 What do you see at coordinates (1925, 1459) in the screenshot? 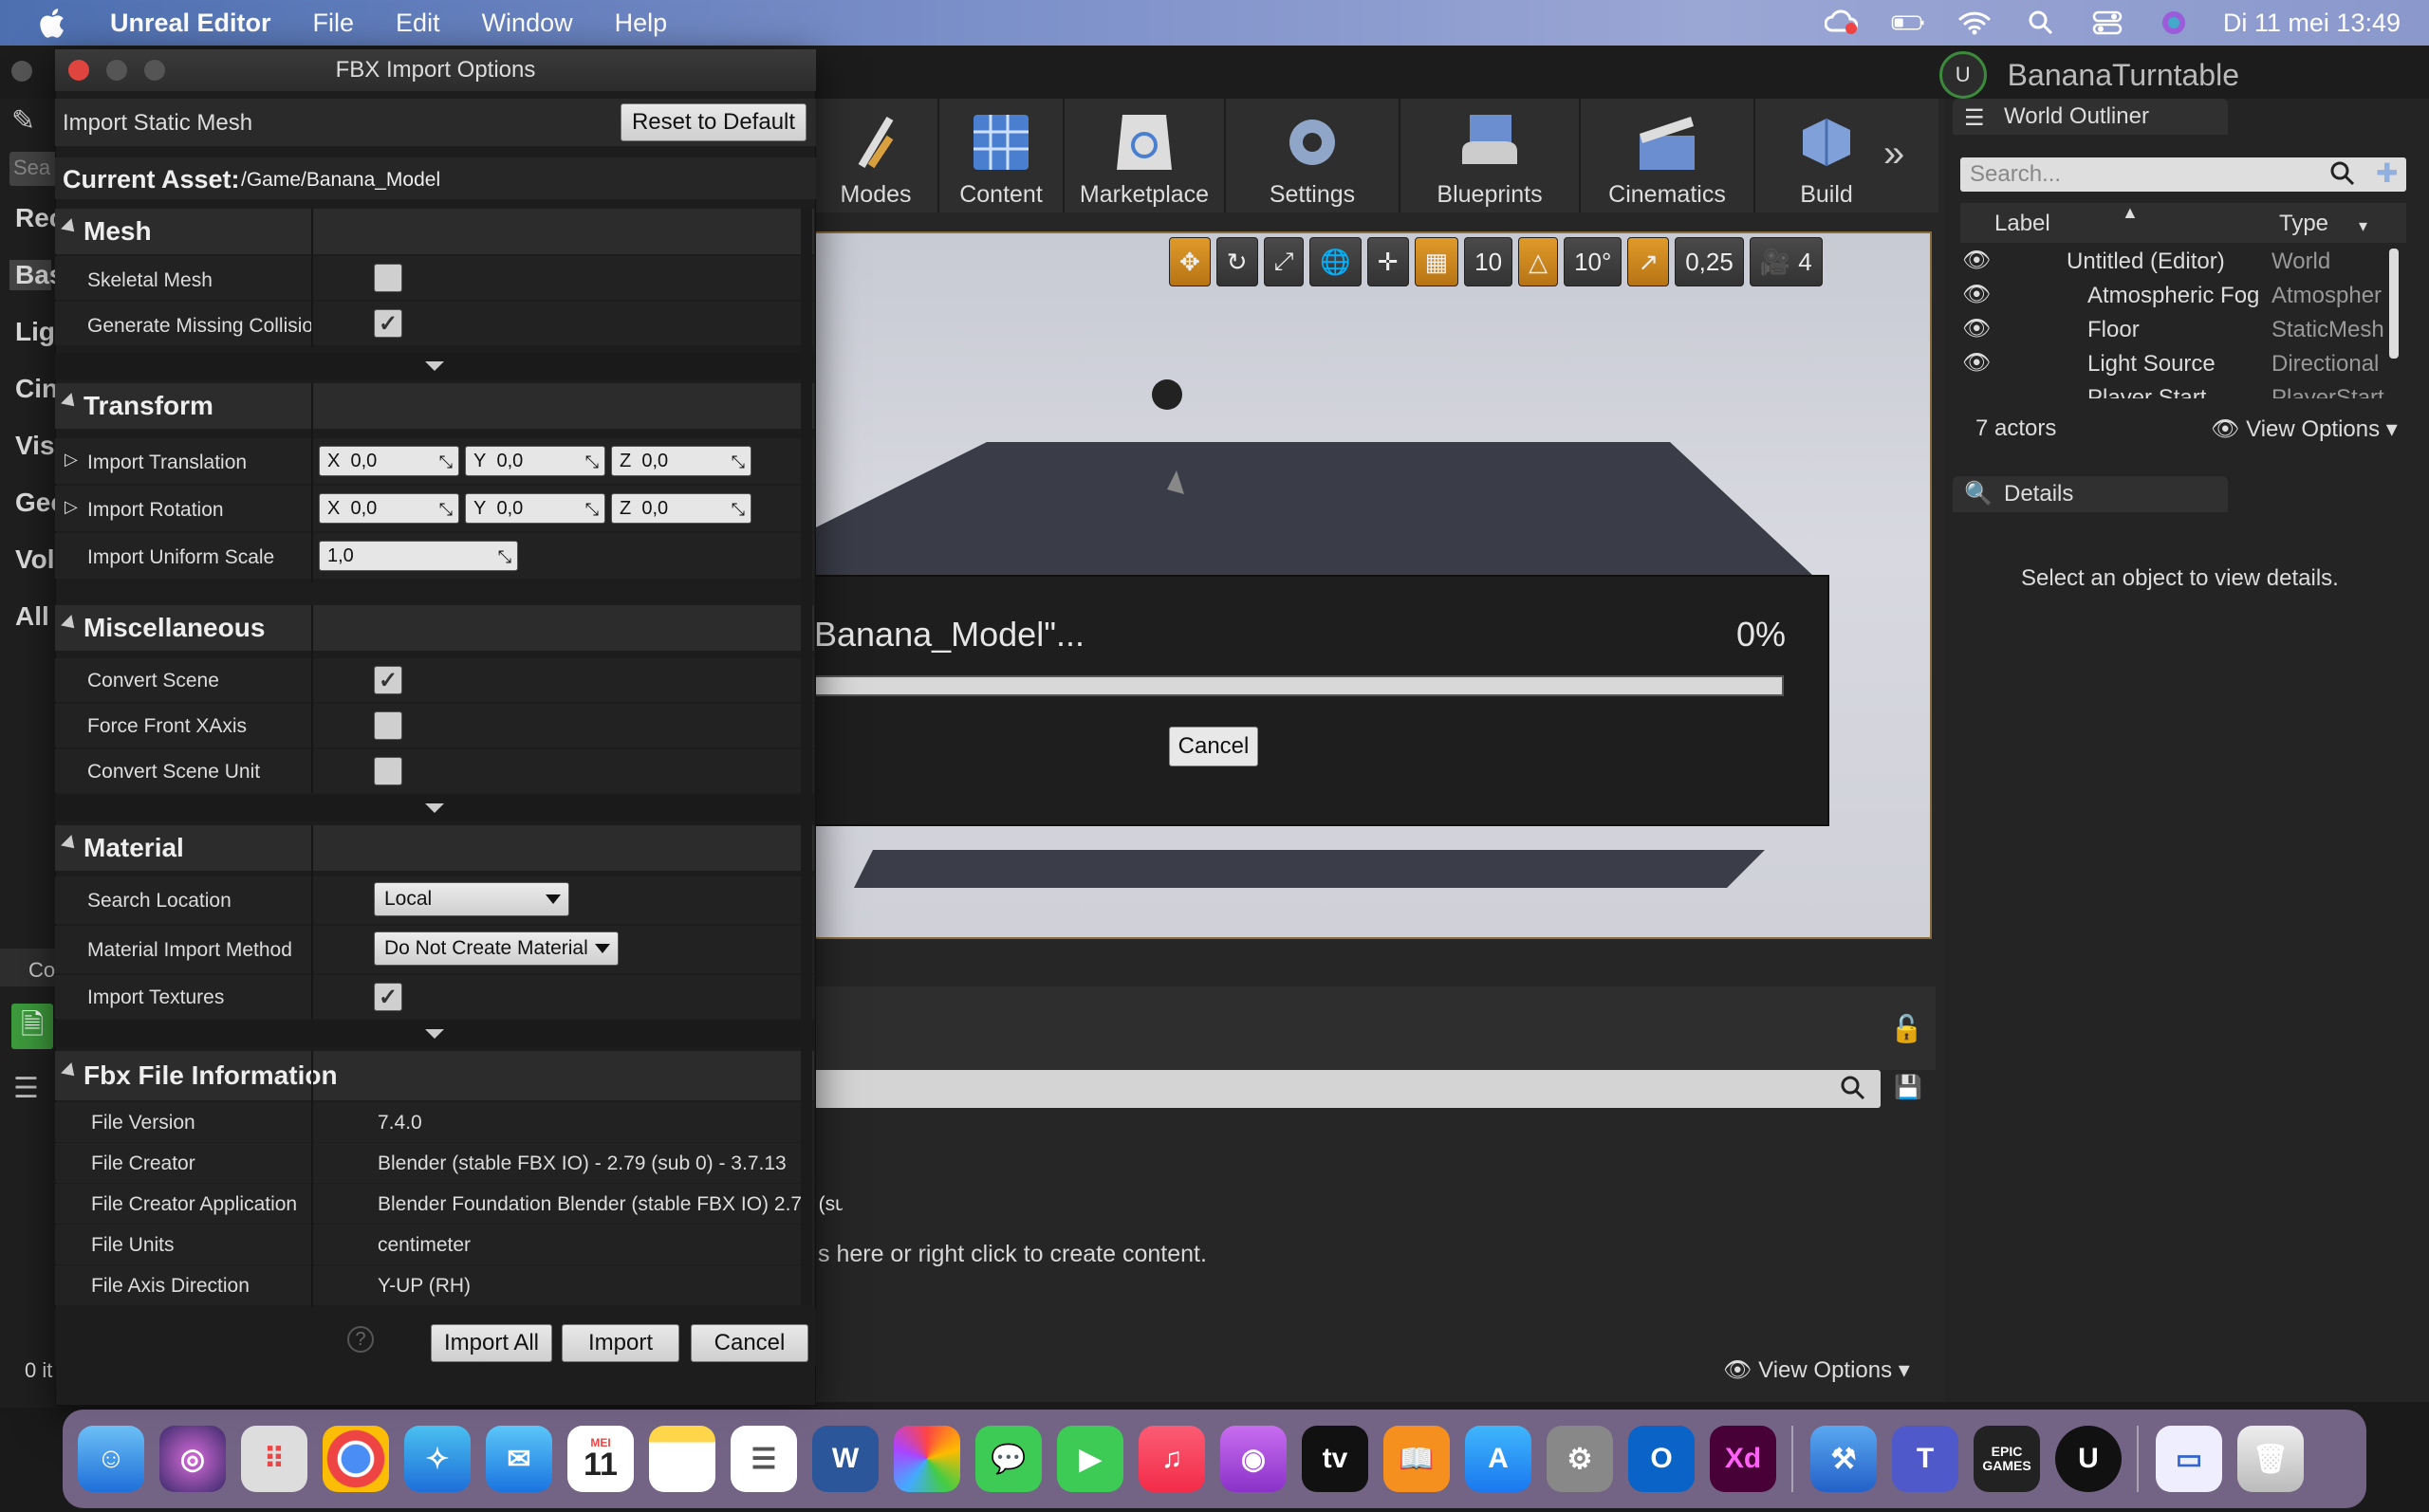
I see `teams-icon: T` at bounding box center [1925, 1459].